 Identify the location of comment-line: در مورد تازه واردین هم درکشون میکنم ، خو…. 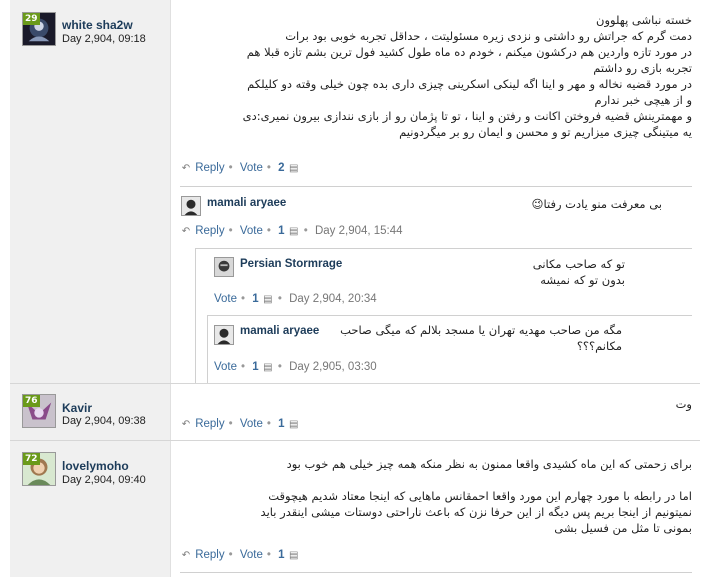
(469, 52).